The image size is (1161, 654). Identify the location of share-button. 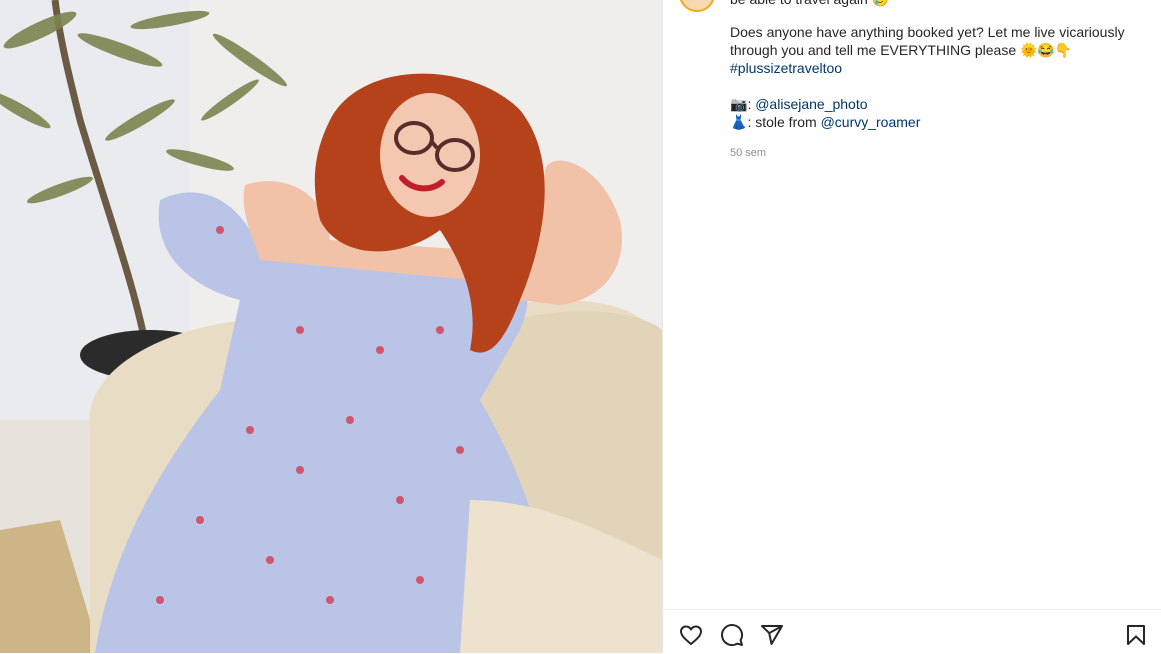
(773, 636).